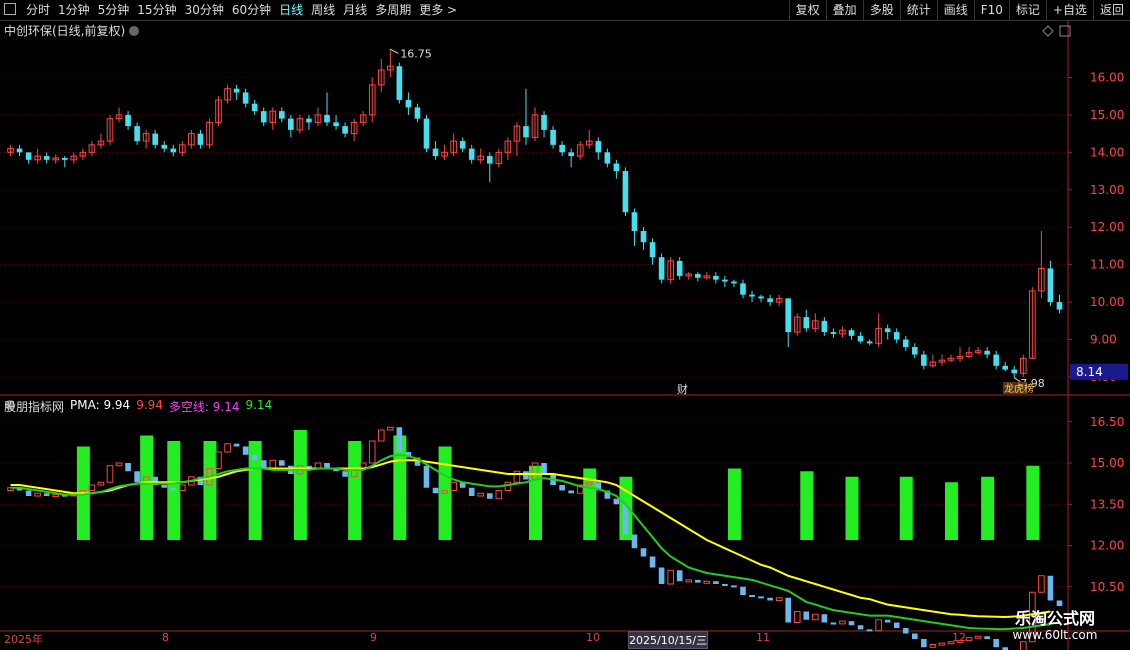 The height and width of the screenshot is (650, 1130). Describe the element at coordinates (1107, 422) in the screenshot. I see `ind-tick-label-0: 16.50` at that location.